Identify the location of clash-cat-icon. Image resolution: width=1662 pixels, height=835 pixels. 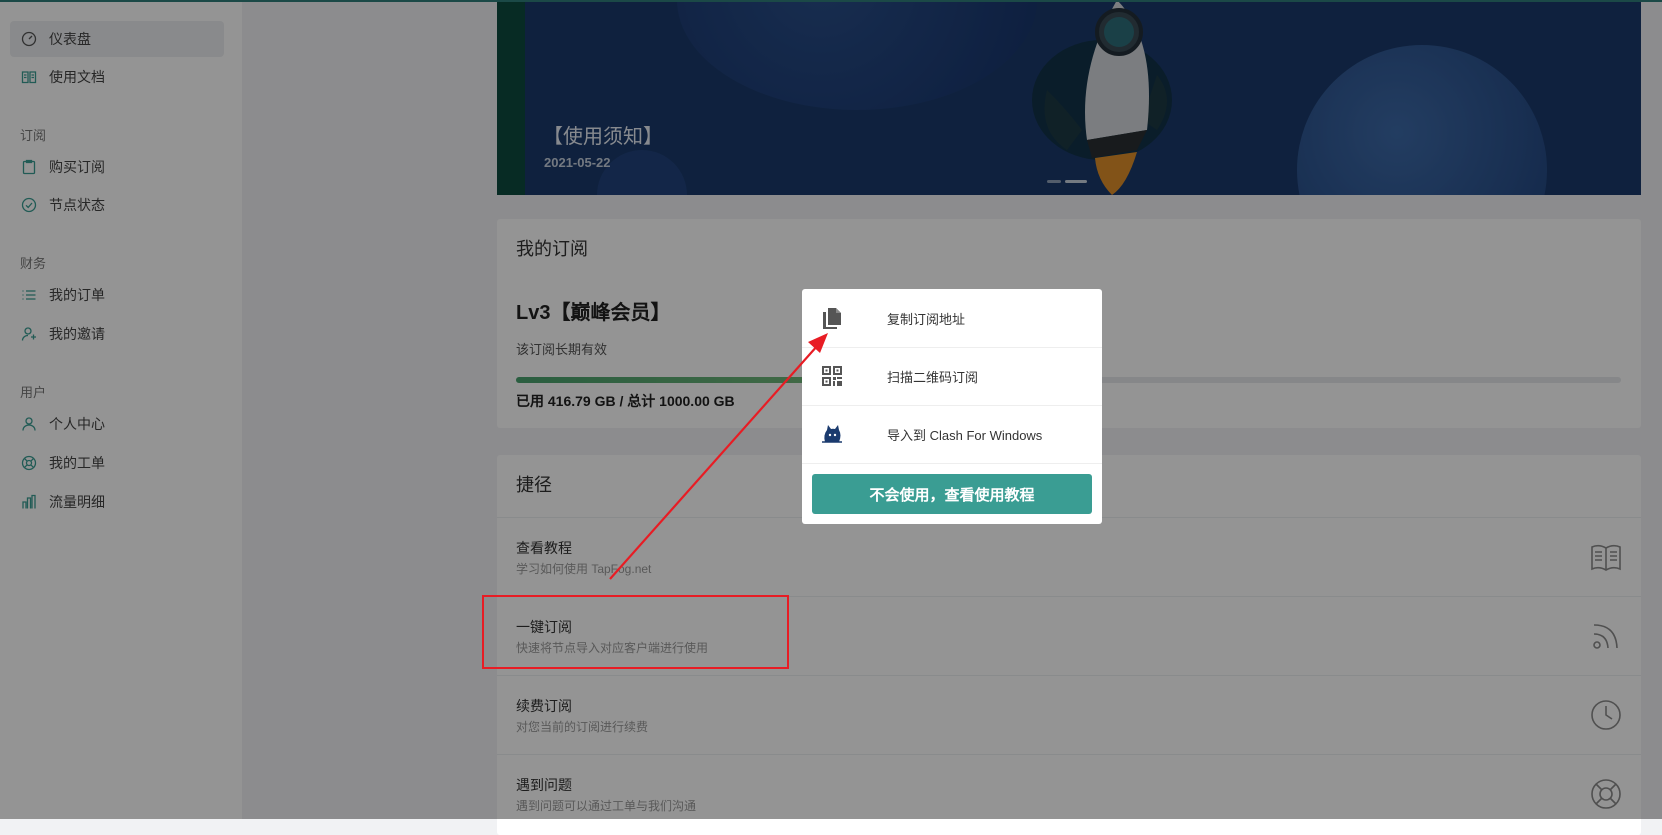
(832, 434).